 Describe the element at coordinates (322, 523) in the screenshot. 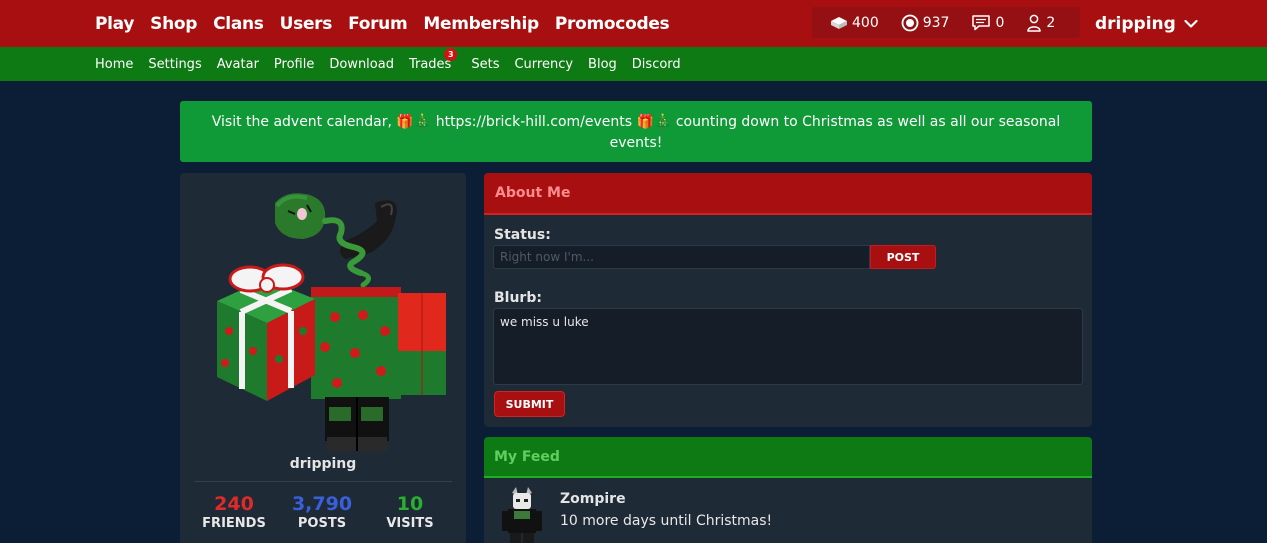

I see `posts-label: POSTS` at that location.